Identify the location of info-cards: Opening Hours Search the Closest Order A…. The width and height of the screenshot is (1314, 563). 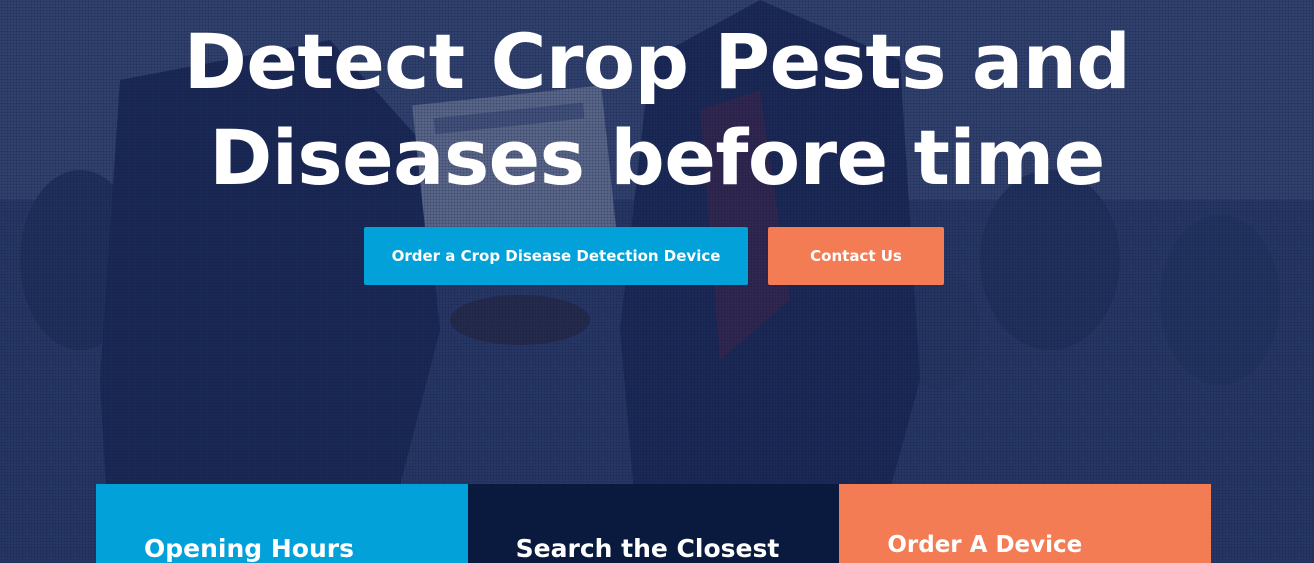
(654, 523).